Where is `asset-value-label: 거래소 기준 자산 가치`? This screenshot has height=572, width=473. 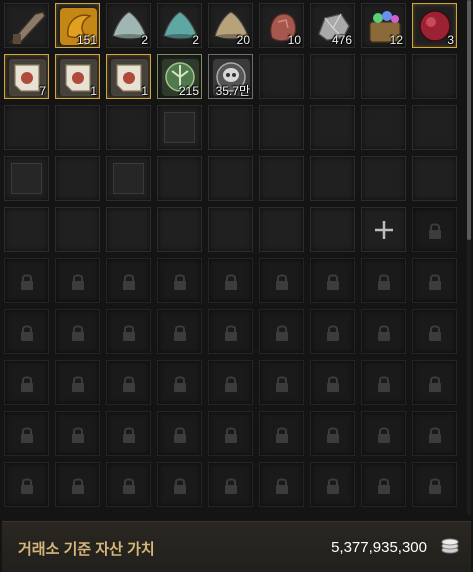
asset-value-label: 거래소 기준 자산 가치 is located at coordinates (86, 549).